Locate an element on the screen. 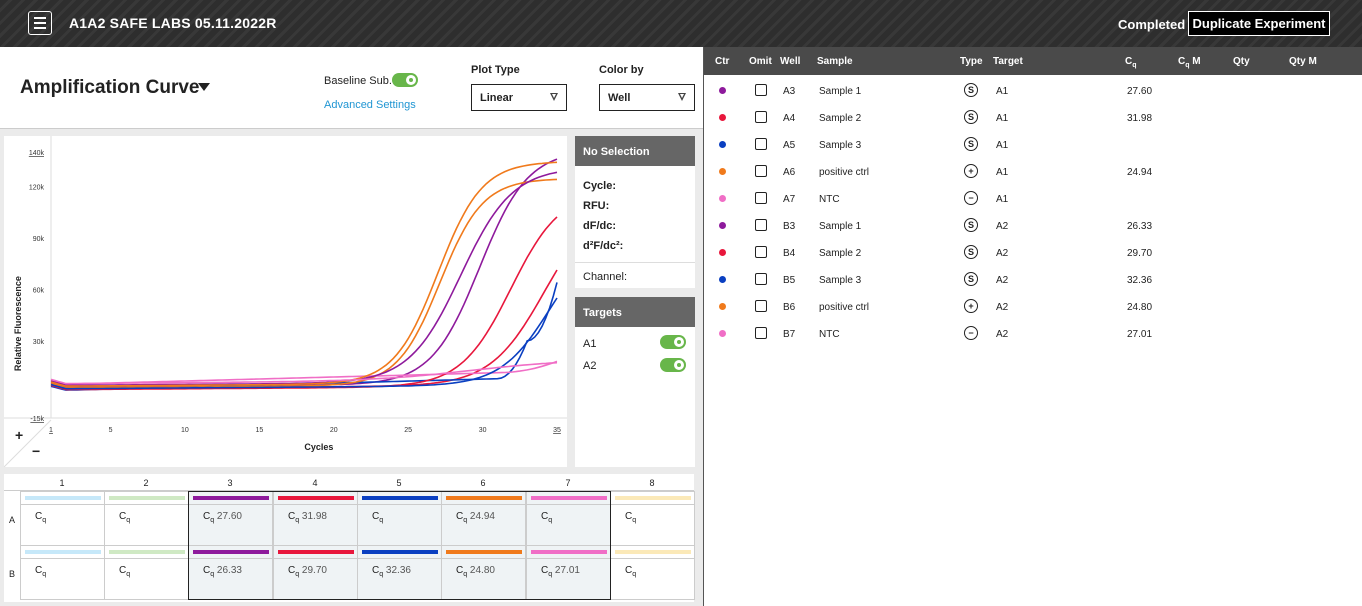 This screenshot has width=1362, height=606. x-tick-label: 30 is located at coordinates (483, 430).